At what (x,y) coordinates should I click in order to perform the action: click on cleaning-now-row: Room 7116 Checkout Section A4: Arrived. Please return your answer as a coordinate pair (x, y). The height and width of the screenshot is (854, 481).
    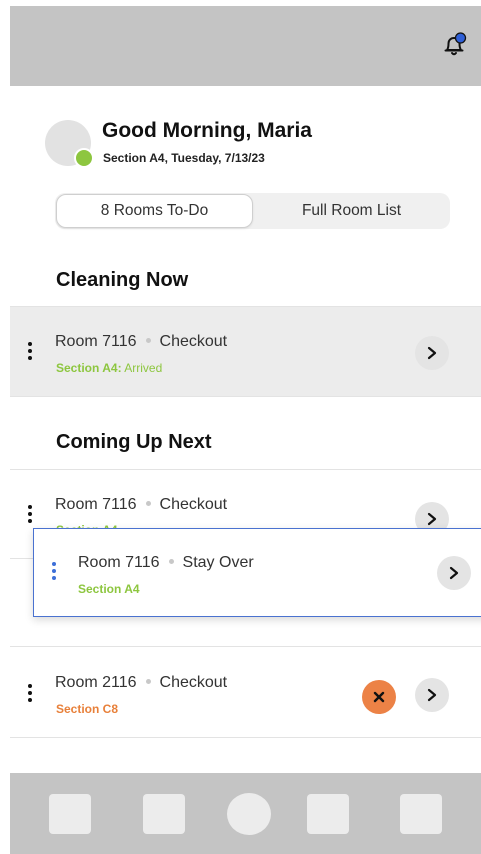
    Looking at the image, I should click on (245, 351).